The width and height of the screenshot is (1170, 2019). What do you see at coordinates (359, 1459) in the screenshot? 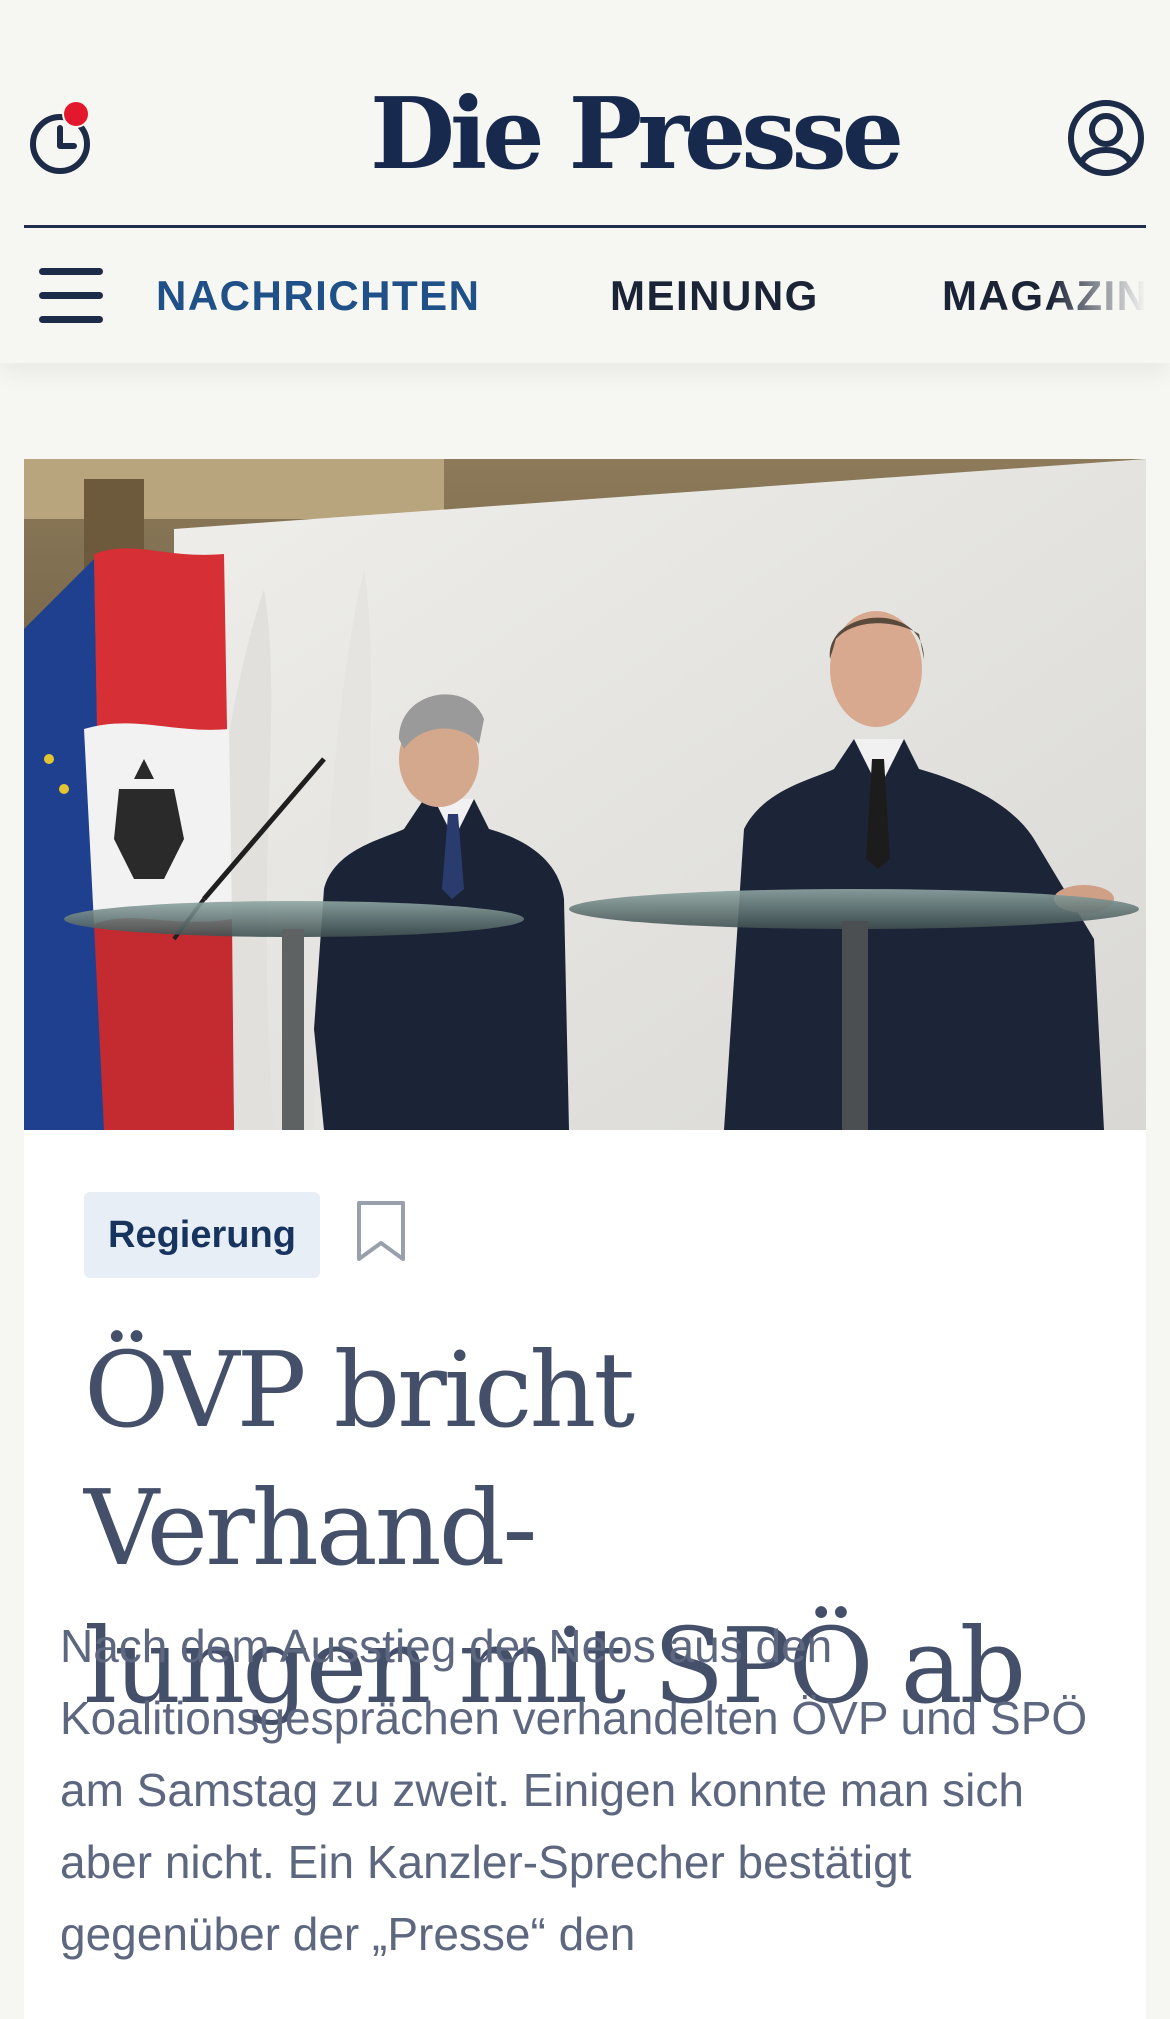
I see `headline-line-1: ÖVP bricht Verhand-` at bounding box center [359, 1459].